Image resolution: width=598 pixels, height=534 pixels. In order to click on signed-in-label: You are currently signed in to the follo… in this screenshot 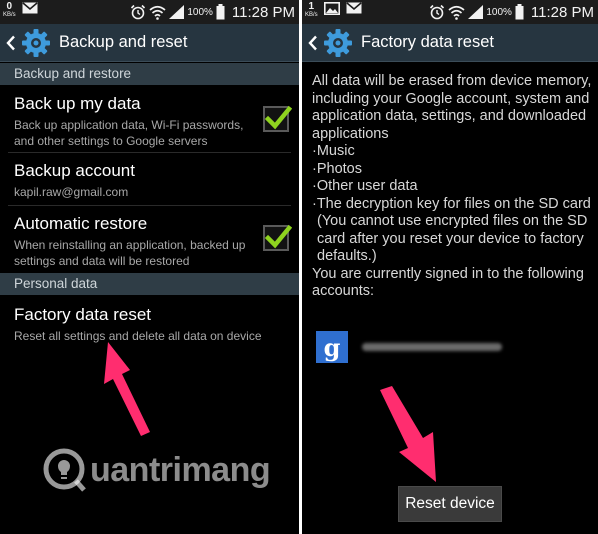, I will do `click(448, 282)`.